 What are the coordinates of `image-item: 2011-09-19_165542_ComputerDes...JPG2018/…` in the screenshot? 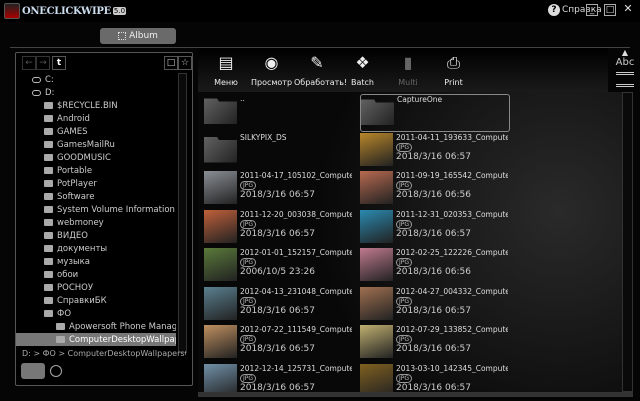 It's located at (435, 189).